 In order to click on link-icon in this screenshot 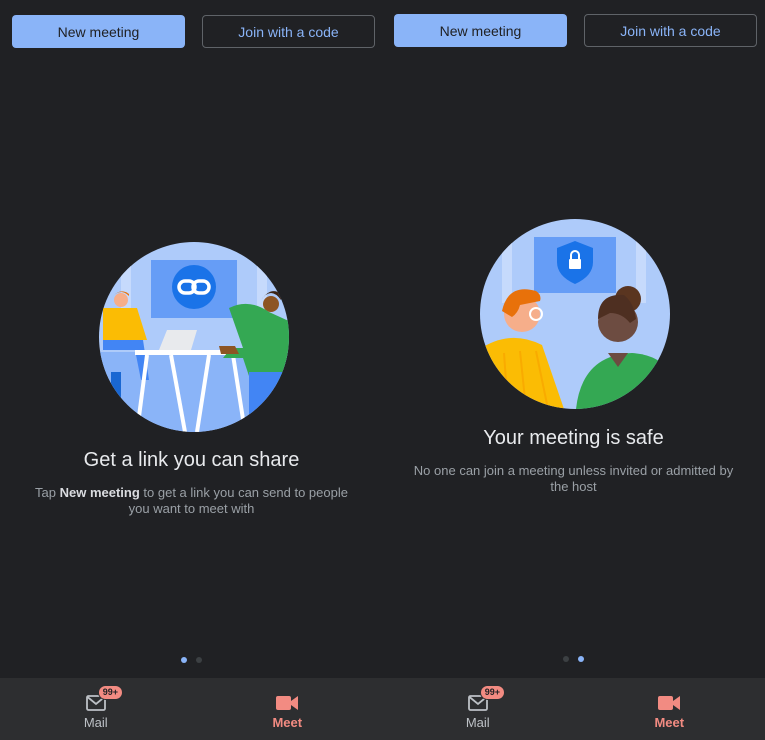, I will do `click(194, 287)`.